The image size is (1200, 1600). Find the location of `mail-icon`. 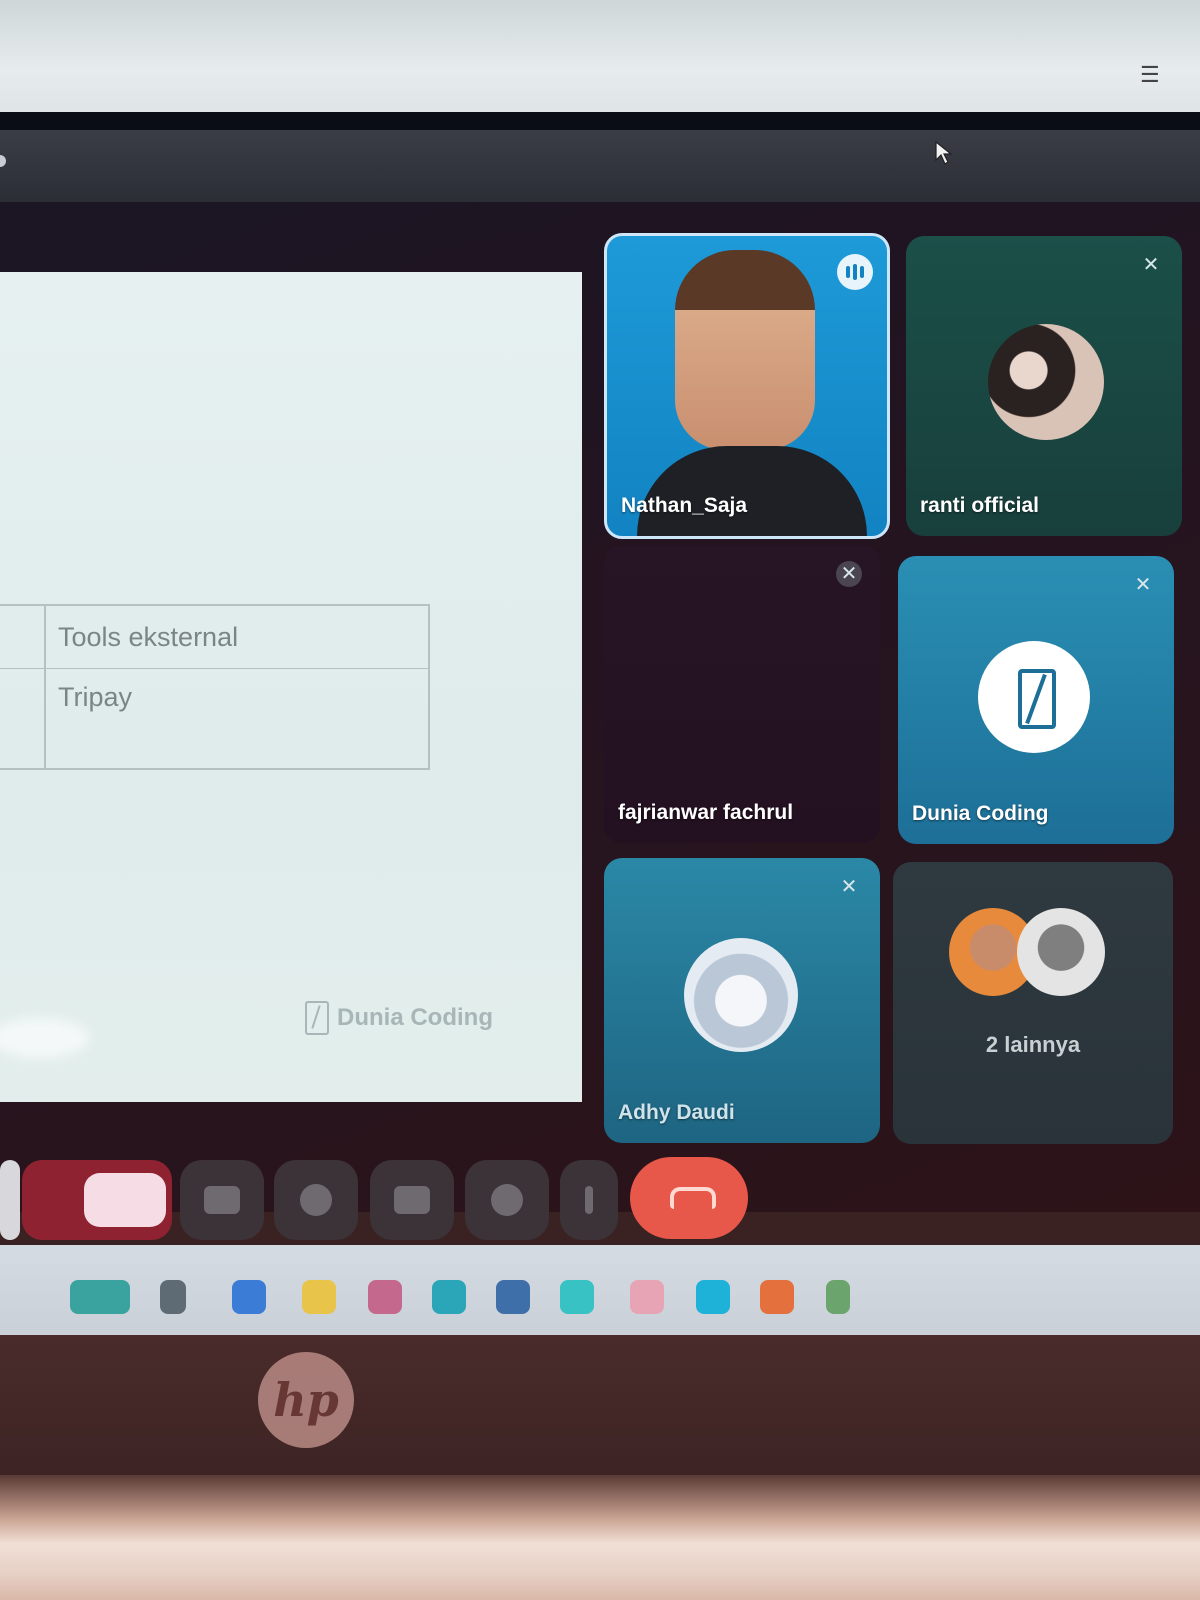

mail-icon is located at coordinates (513, 1297).